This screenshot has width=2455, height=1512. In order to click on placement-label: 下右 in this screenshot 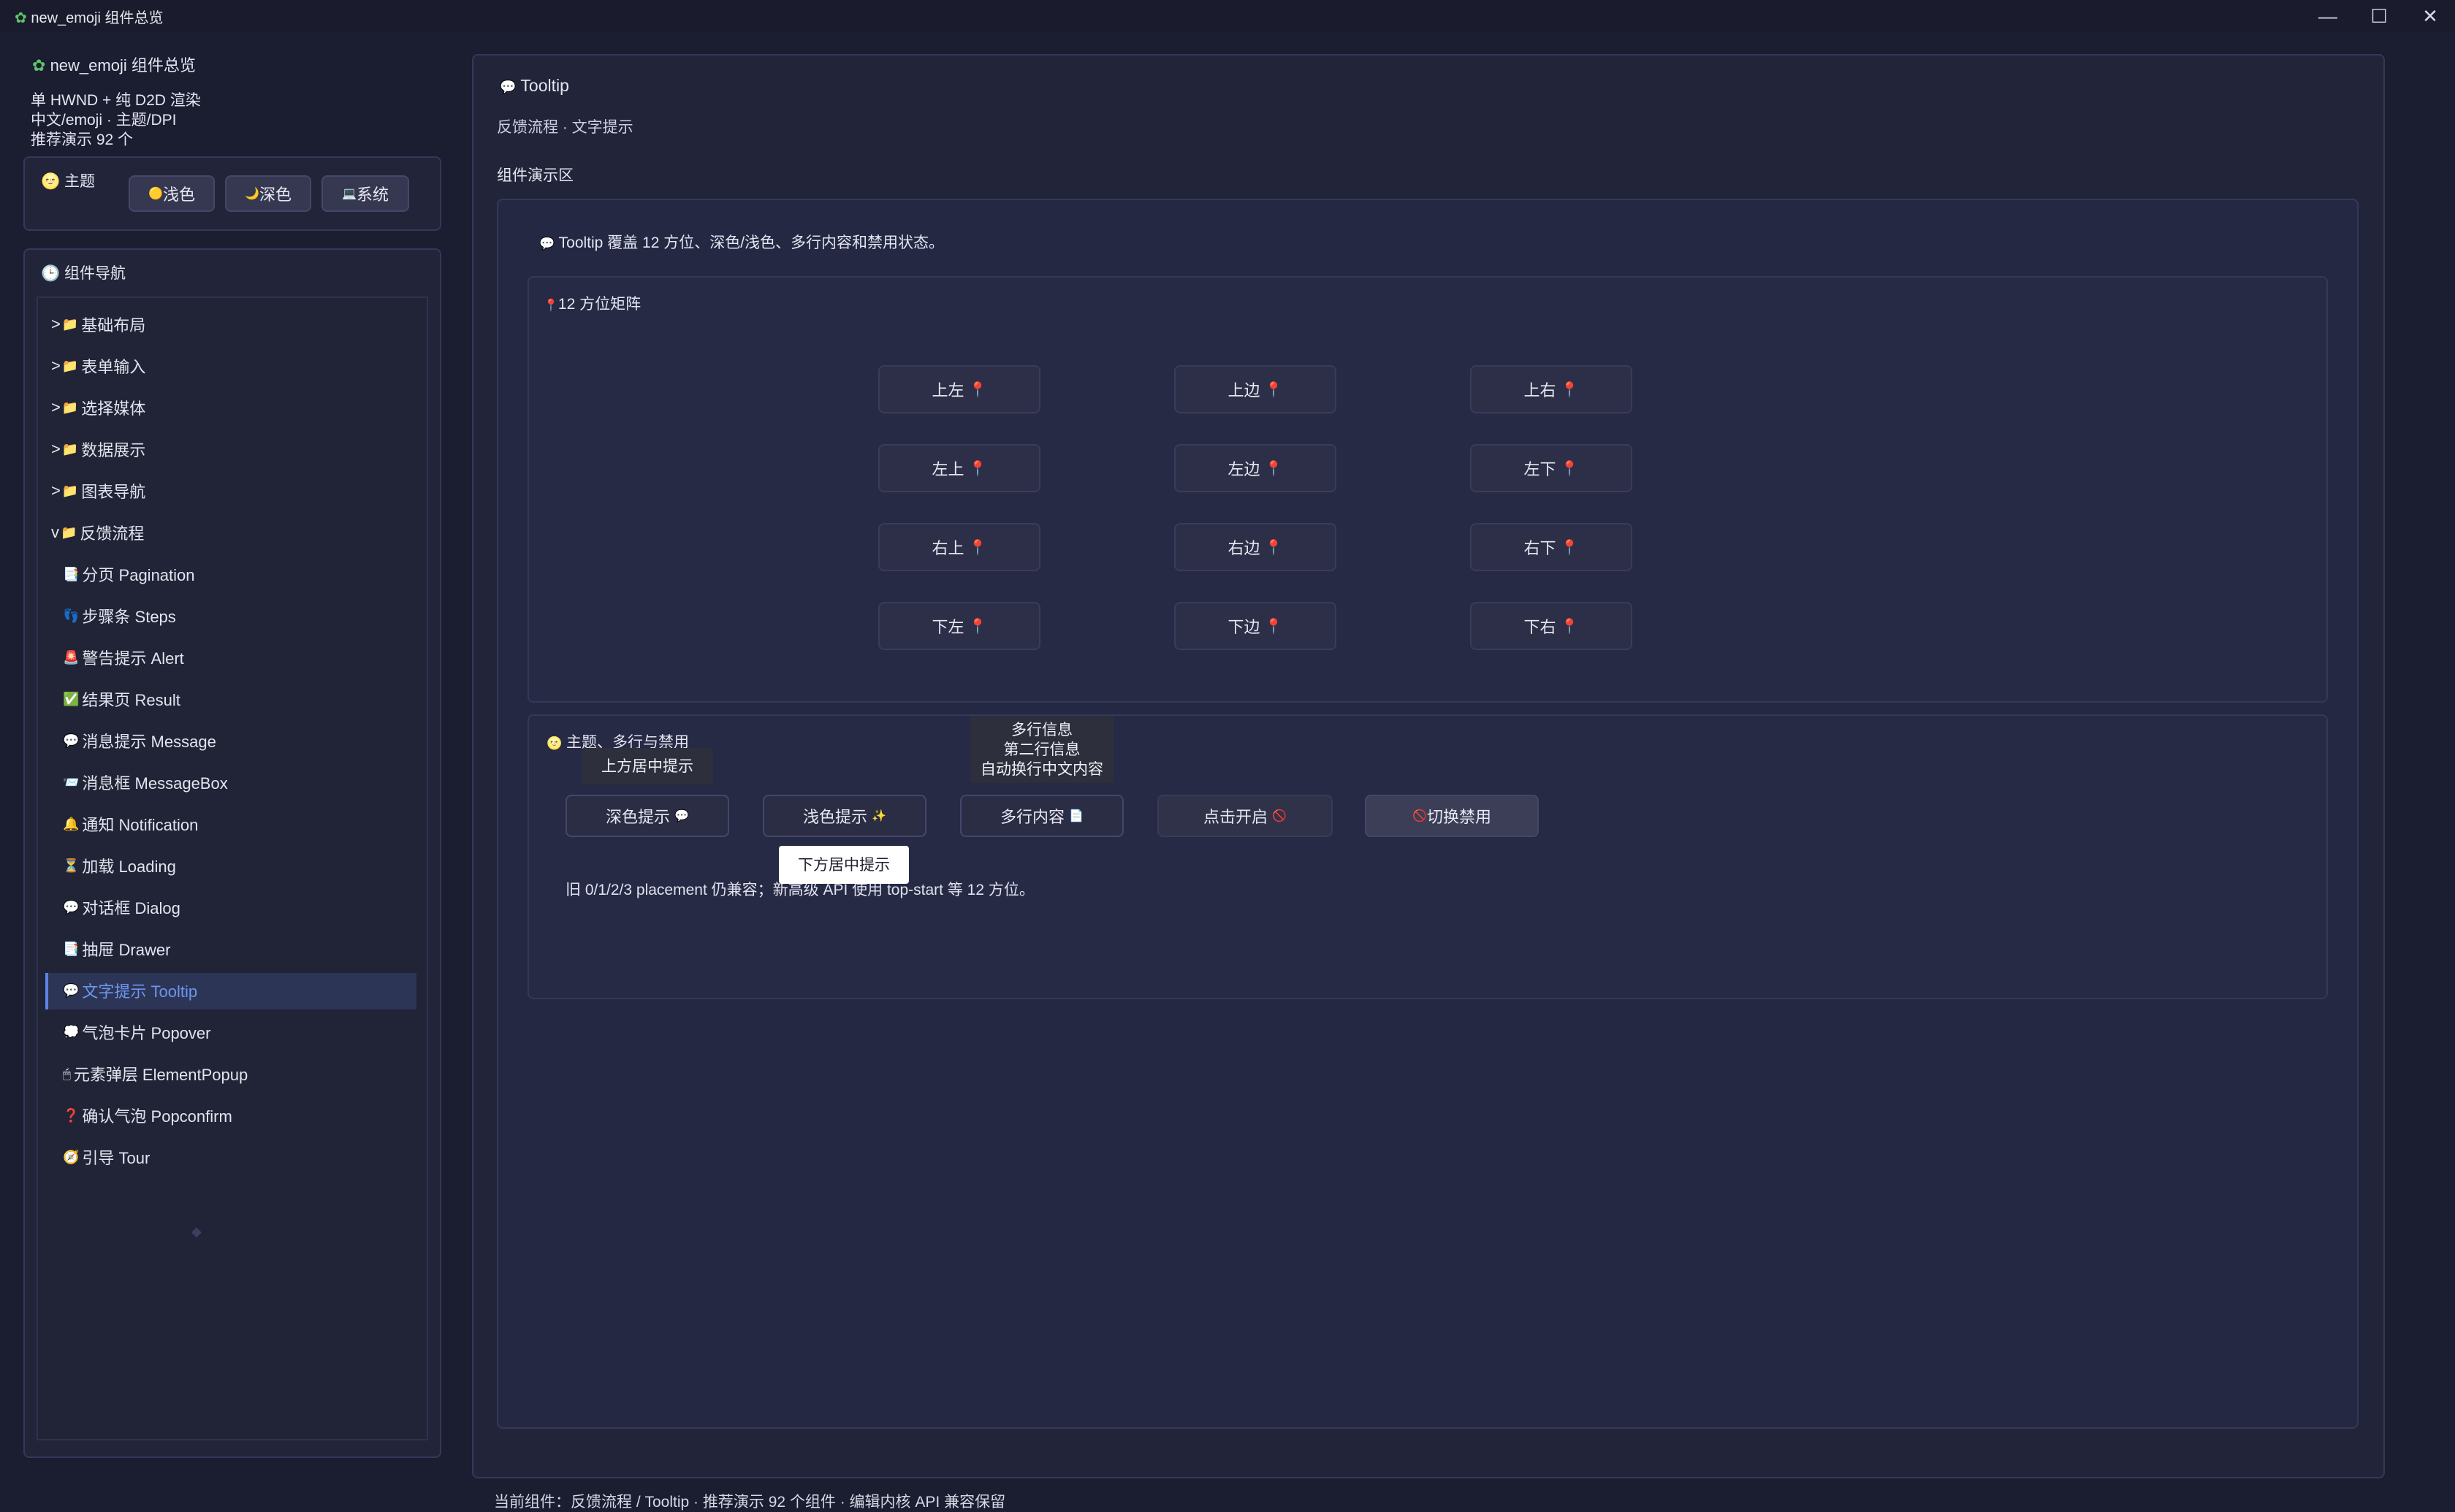, I will do `click(1539, 627)`.